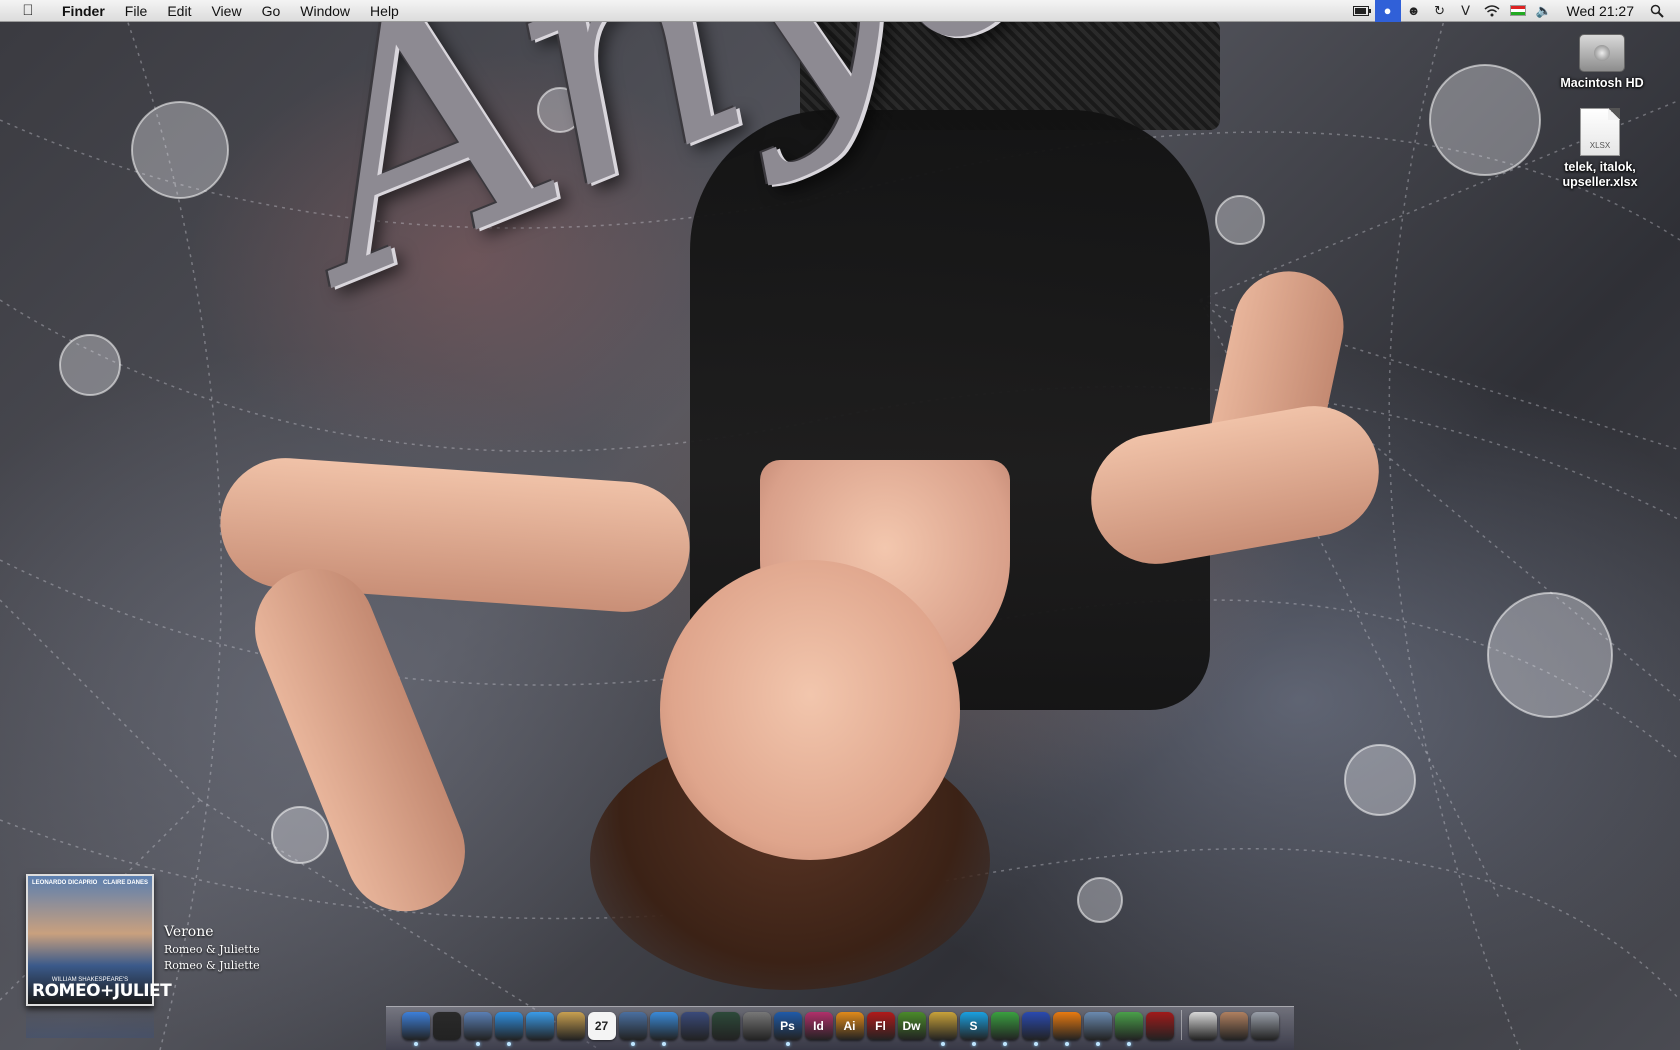 This screenshot has height=1050, width=1680. I want to click on dock-item-downloads-stack, so click(1233, 1029).